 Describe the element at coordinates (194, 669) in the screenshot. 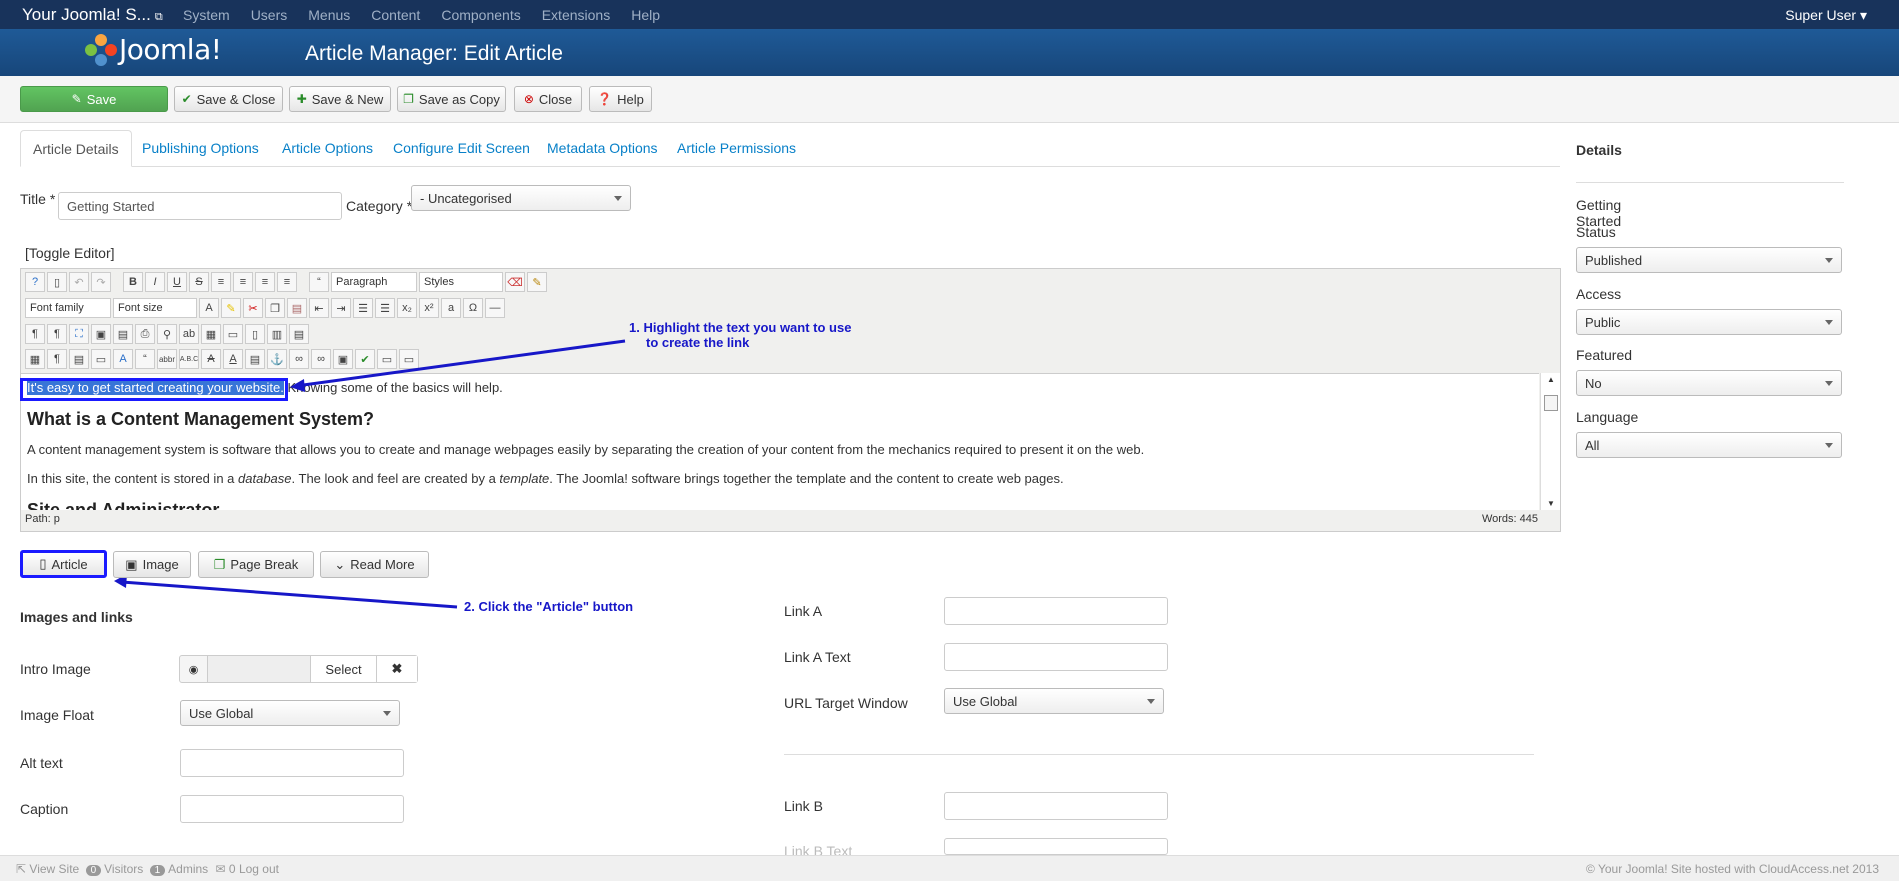

I see `eye-icon: ◉` at that location.